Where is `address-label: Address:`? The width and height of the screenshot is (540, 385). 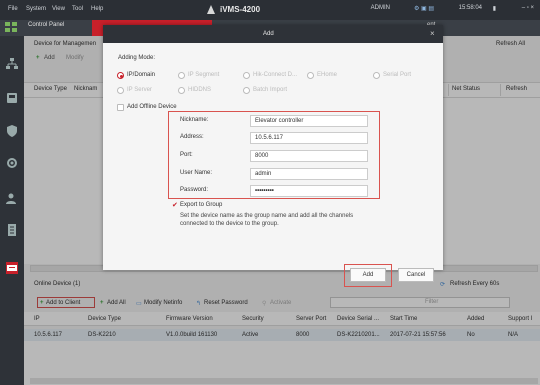
address-label: Address: is located at coordinates (192, 137).